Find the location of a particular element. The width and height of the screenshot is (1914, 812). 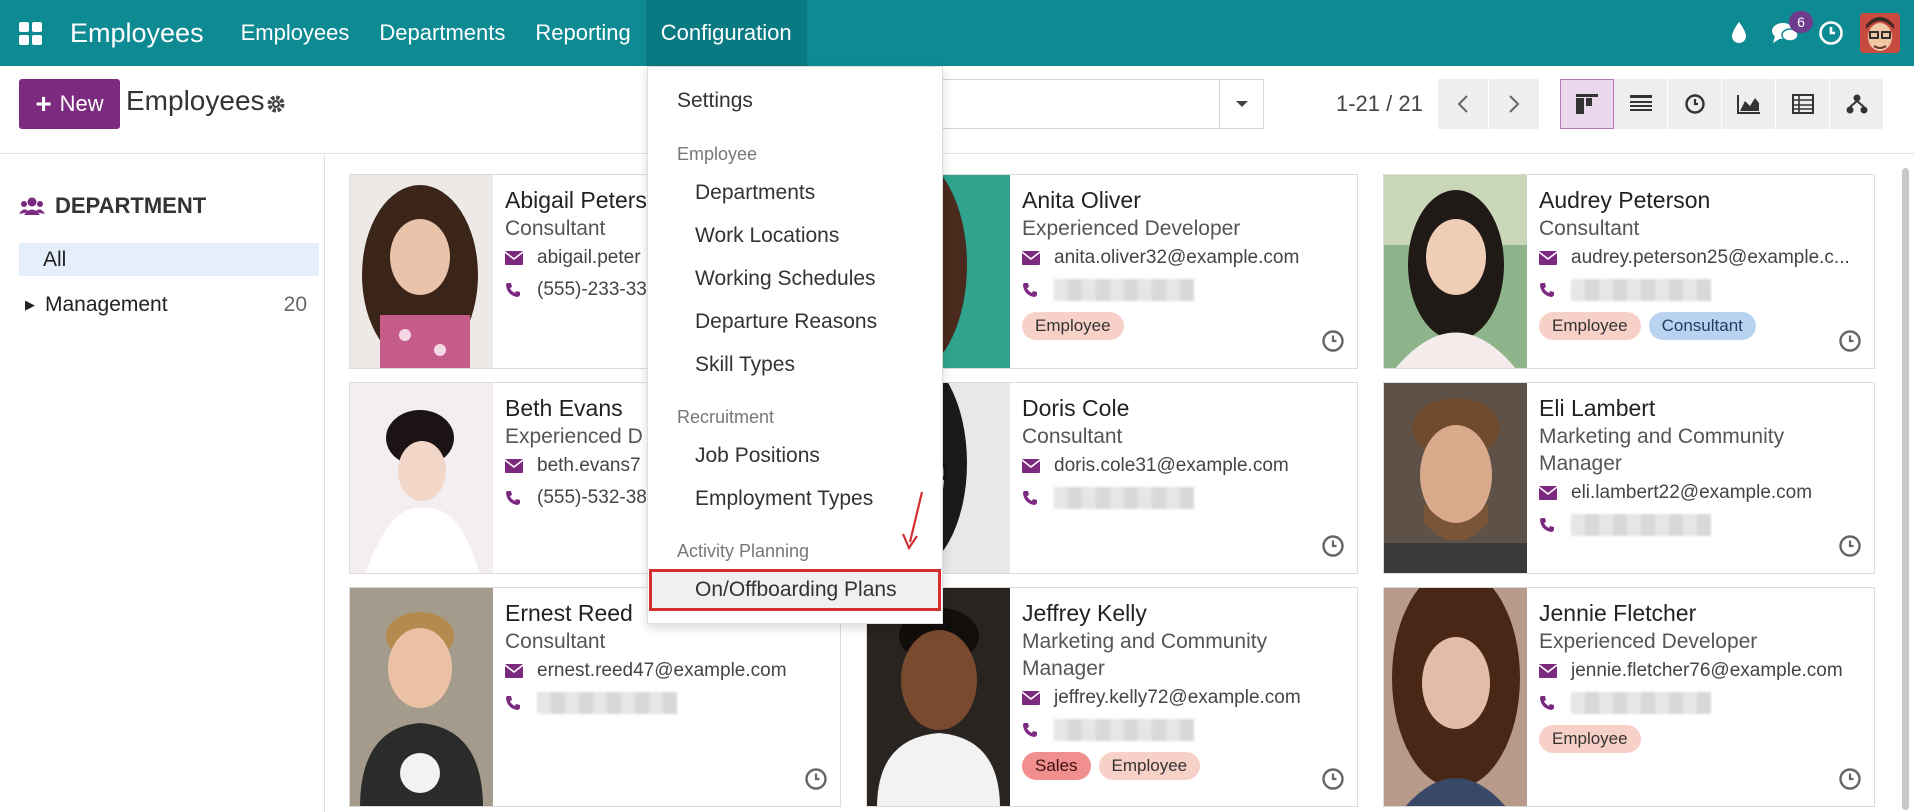

list-icon is located at coordinates (1640, 103).